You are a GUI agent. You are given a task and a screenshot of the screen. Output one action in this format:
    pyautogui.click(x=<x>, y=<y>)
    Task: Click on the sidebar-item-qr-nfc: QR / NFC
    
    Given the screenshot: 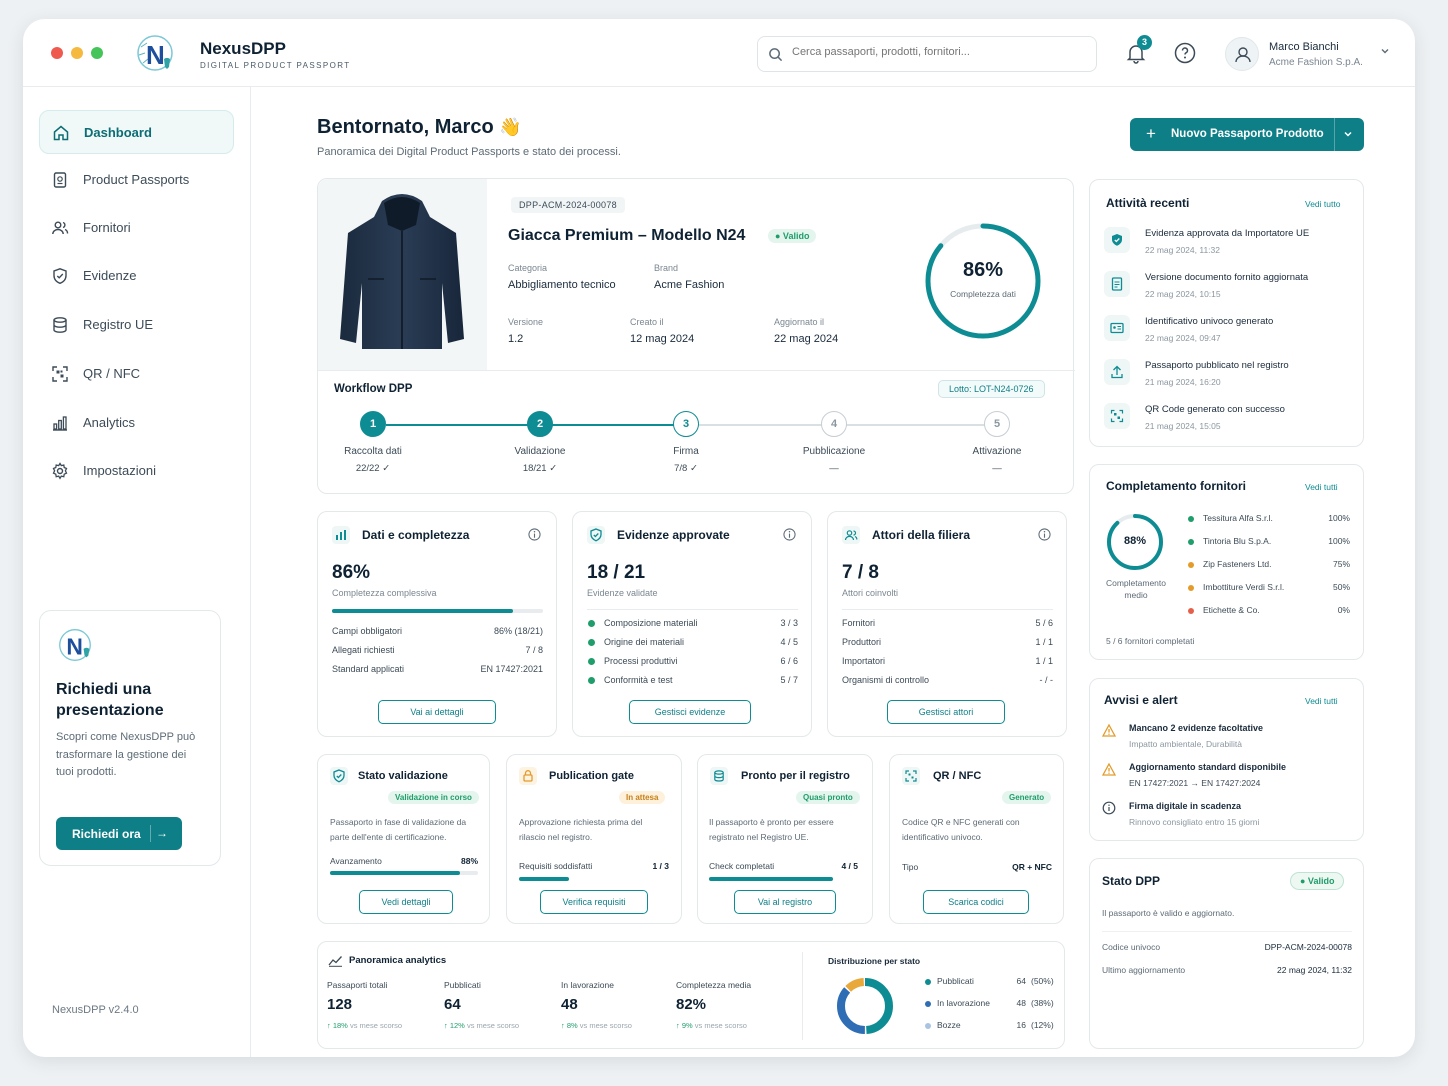 What is the action you would take?
    pyautogui.click(x=136, y=374)
    